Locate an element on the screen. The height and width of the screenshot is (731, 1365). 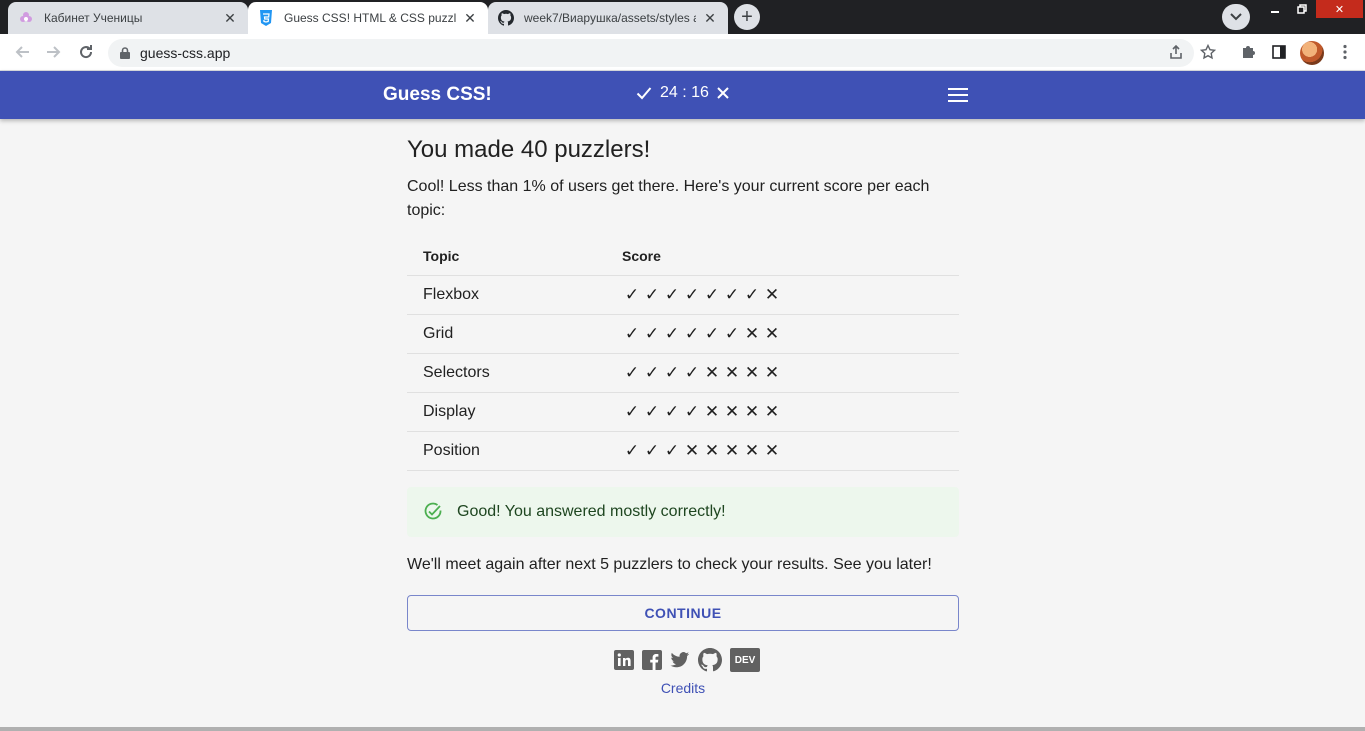
results-heading: You made 40 puzzlers! is located at coordinates (529, 149).